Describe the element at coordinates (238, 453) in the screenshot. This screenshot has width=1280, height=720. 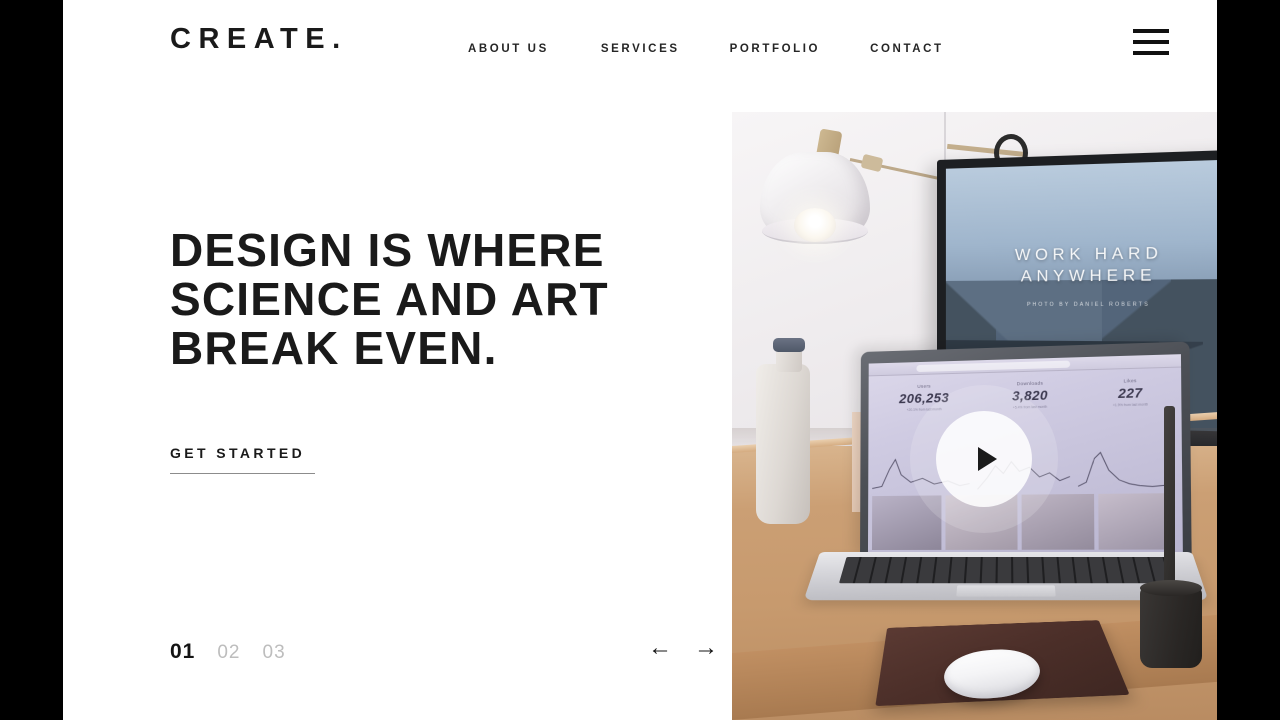
I see `get-started-label: GET STARTED` at that location.